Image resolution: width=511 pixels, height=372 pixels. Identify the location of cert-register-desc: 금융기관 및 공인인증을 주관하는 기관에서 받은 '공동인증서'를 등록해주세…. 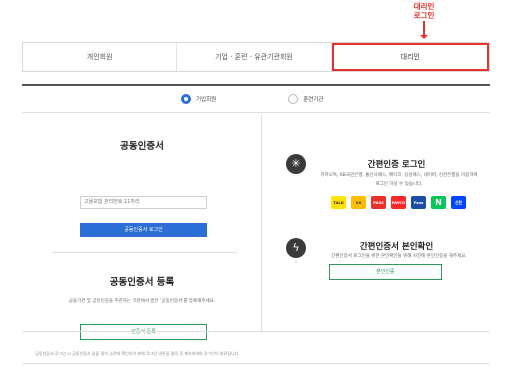
(142, 301).